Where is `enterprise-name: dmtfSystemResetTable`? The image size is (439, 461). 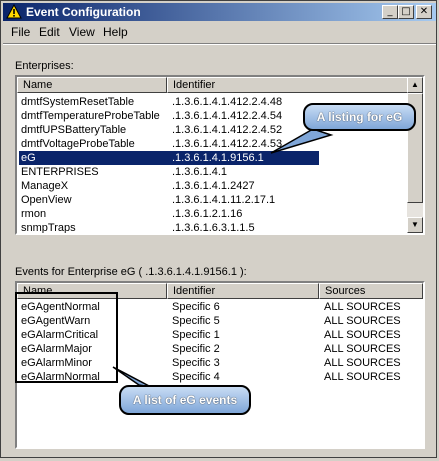 enterprise-name: dmtfSystemResetTable is located at coordinates (78, 102).